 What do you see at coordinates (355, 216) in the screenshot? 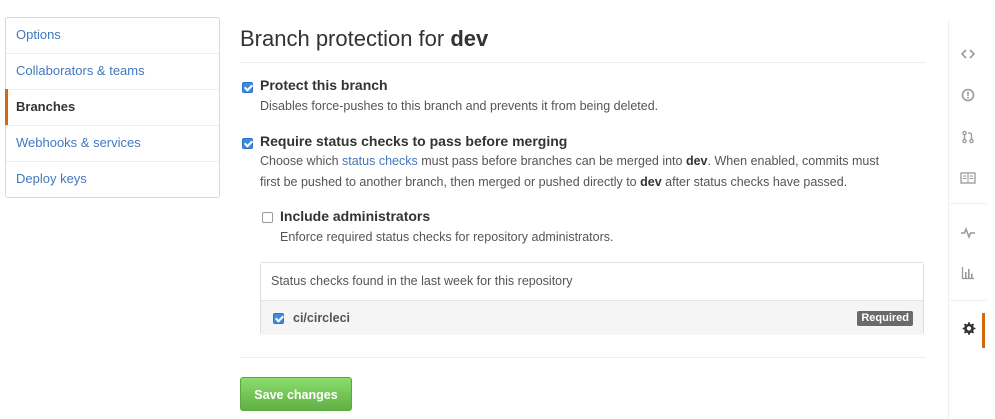
I see `include-administrators-label: Include administrators` at bounding box center [355, 216].